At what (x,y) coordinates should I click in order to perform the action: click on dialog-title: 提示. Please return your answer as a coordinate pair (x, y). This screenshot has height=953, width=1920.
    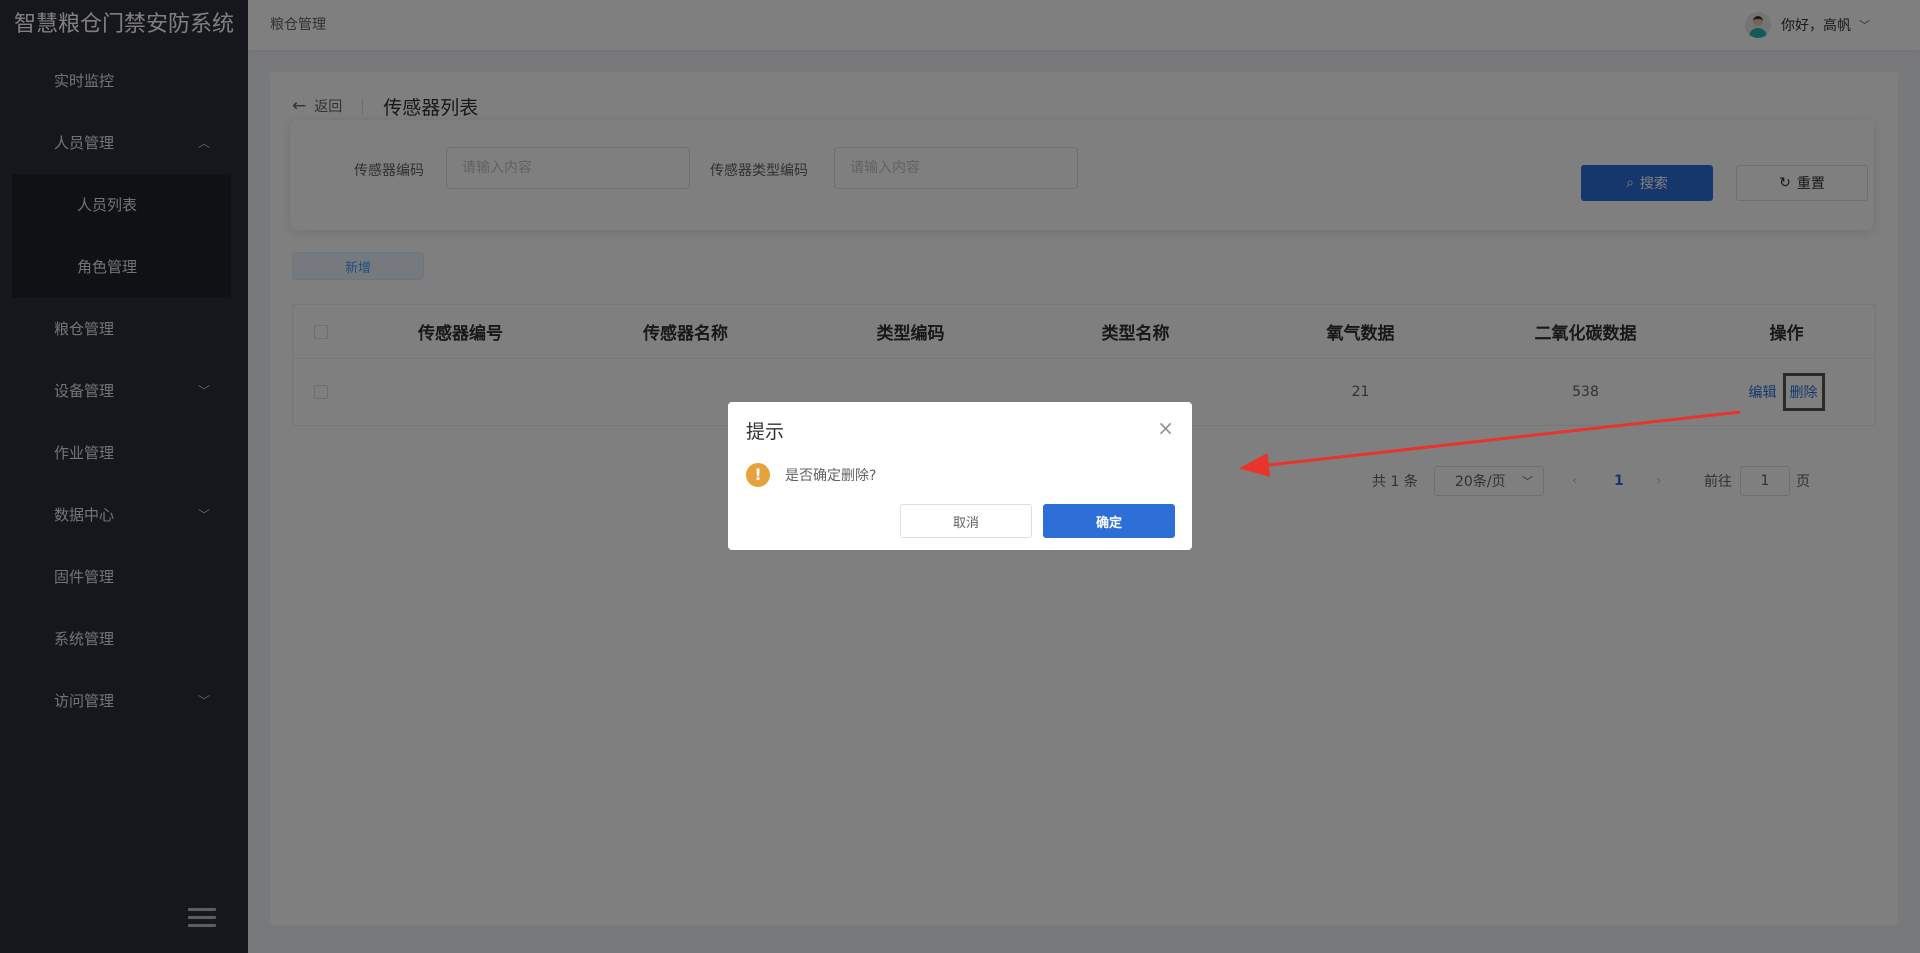
    Looking at the image, I should click on (765, 432).